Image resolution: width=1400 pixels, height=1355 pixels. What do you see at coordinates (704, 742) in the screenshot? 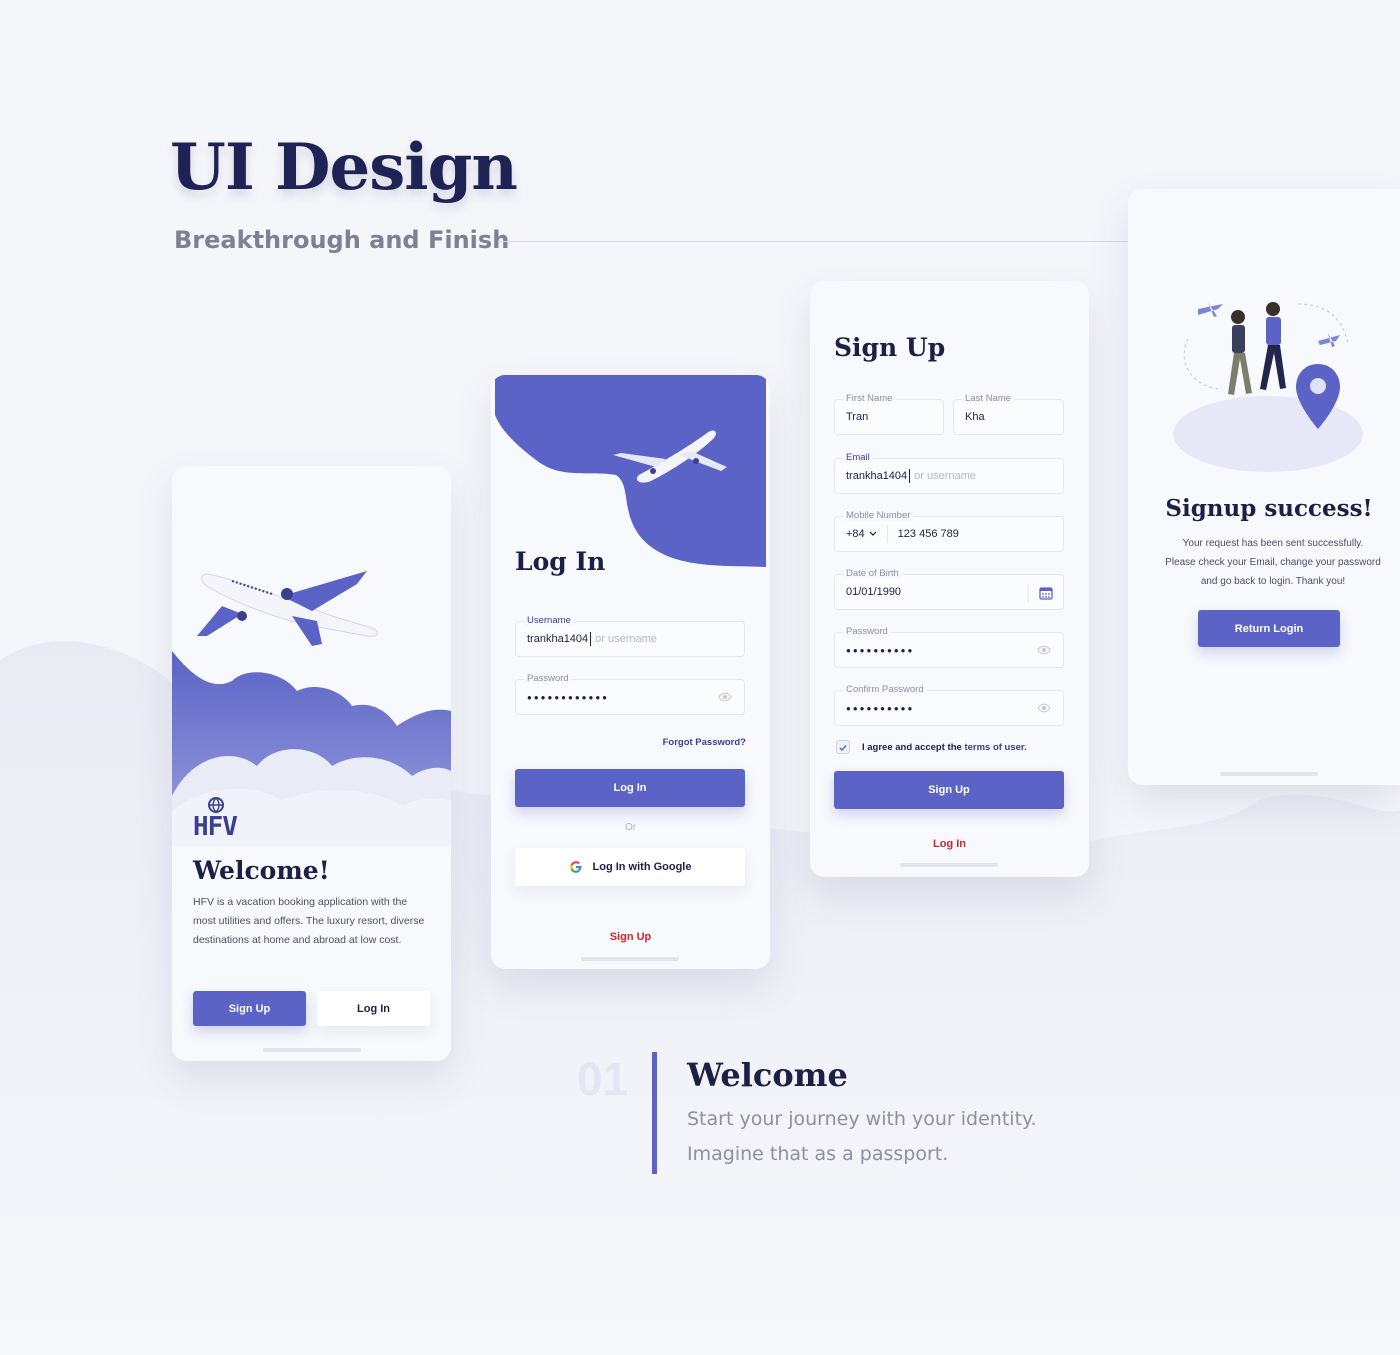
I see `forgot-password-link: Forgot Password?` at bounding box center [704, 742].